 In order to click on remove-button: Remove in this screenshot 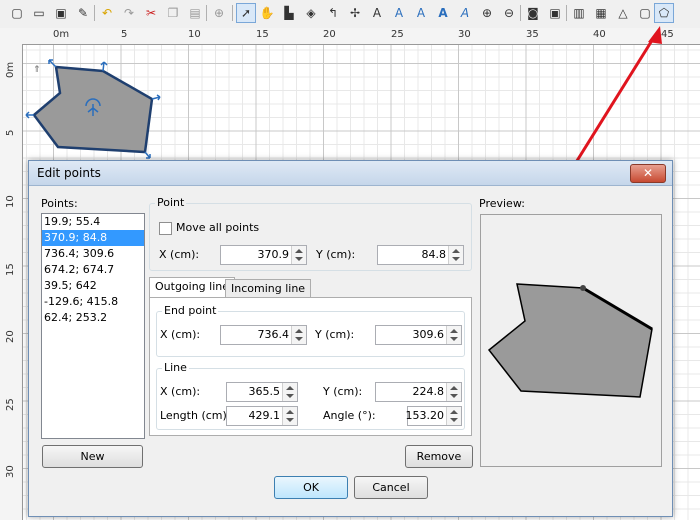, I will do `click(439, 456)`.